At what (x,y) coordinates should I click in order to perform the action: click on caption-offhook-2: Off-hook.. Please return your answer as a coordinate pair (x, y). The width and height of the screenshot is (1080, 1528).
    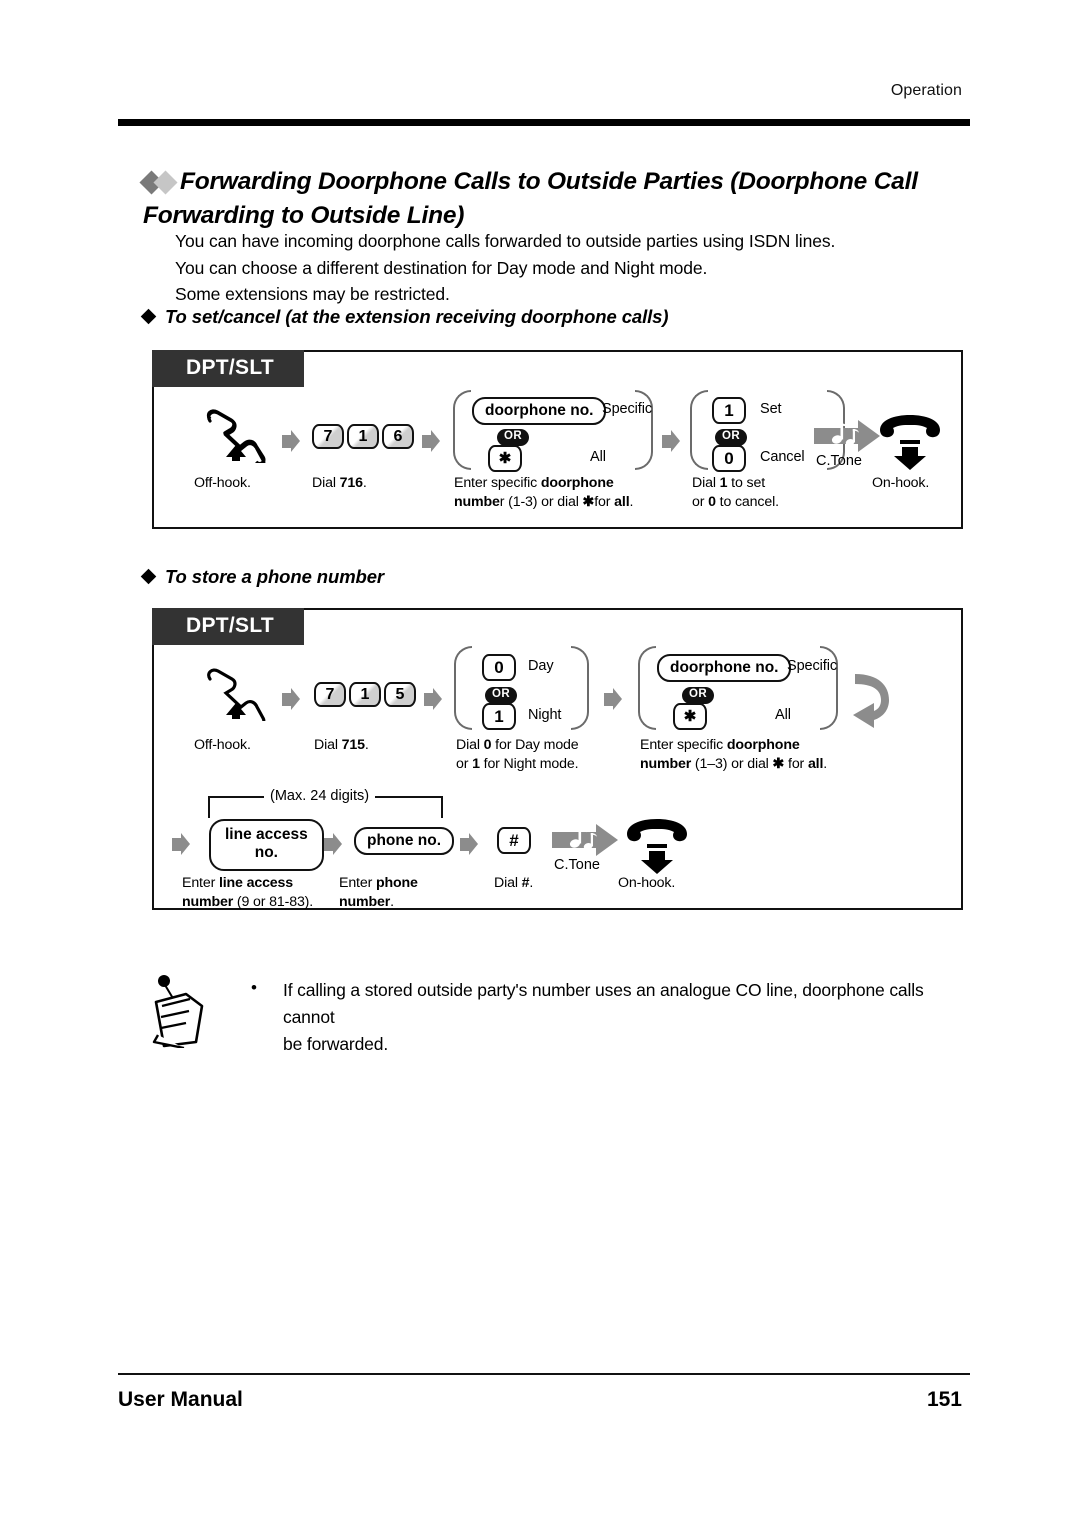
    Looking at the image, I should click on (222, 745).